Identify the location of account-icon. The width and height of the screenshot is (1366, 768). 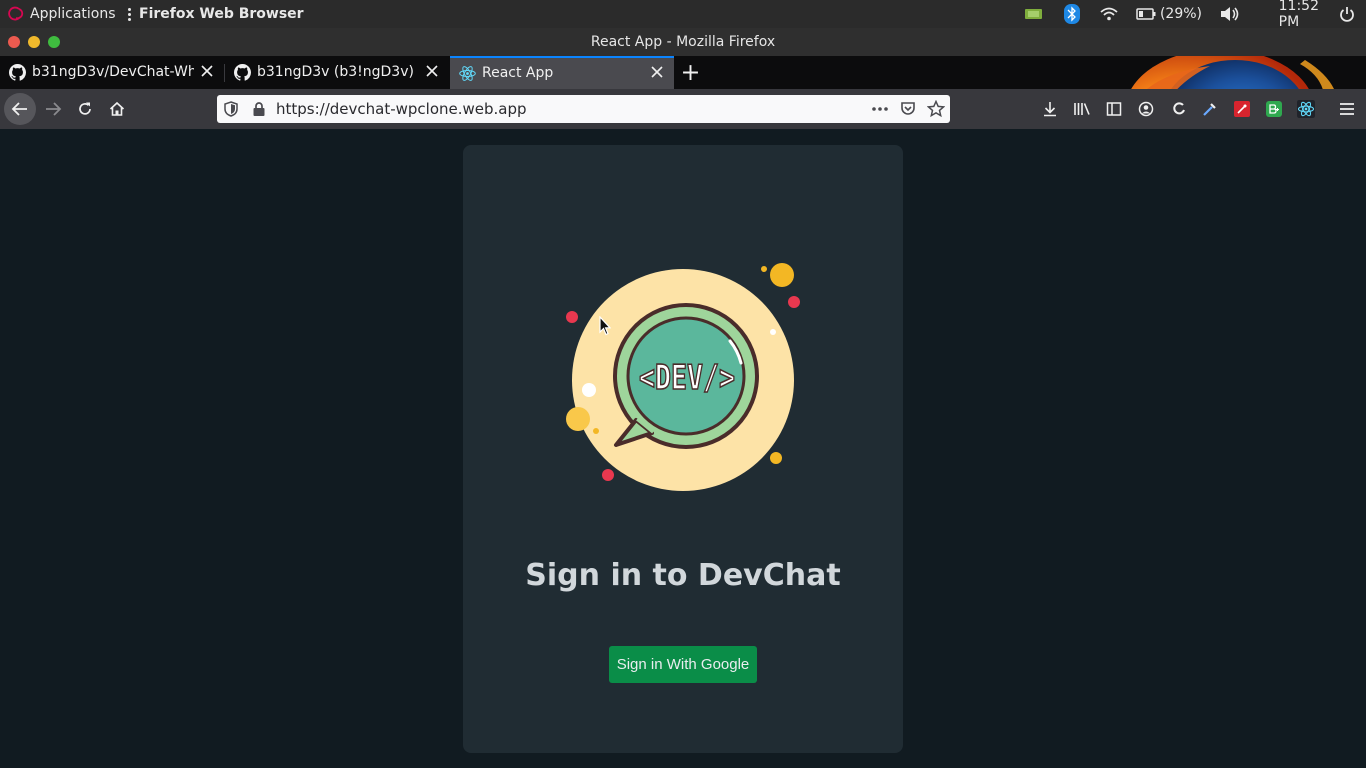
(1146, 109).